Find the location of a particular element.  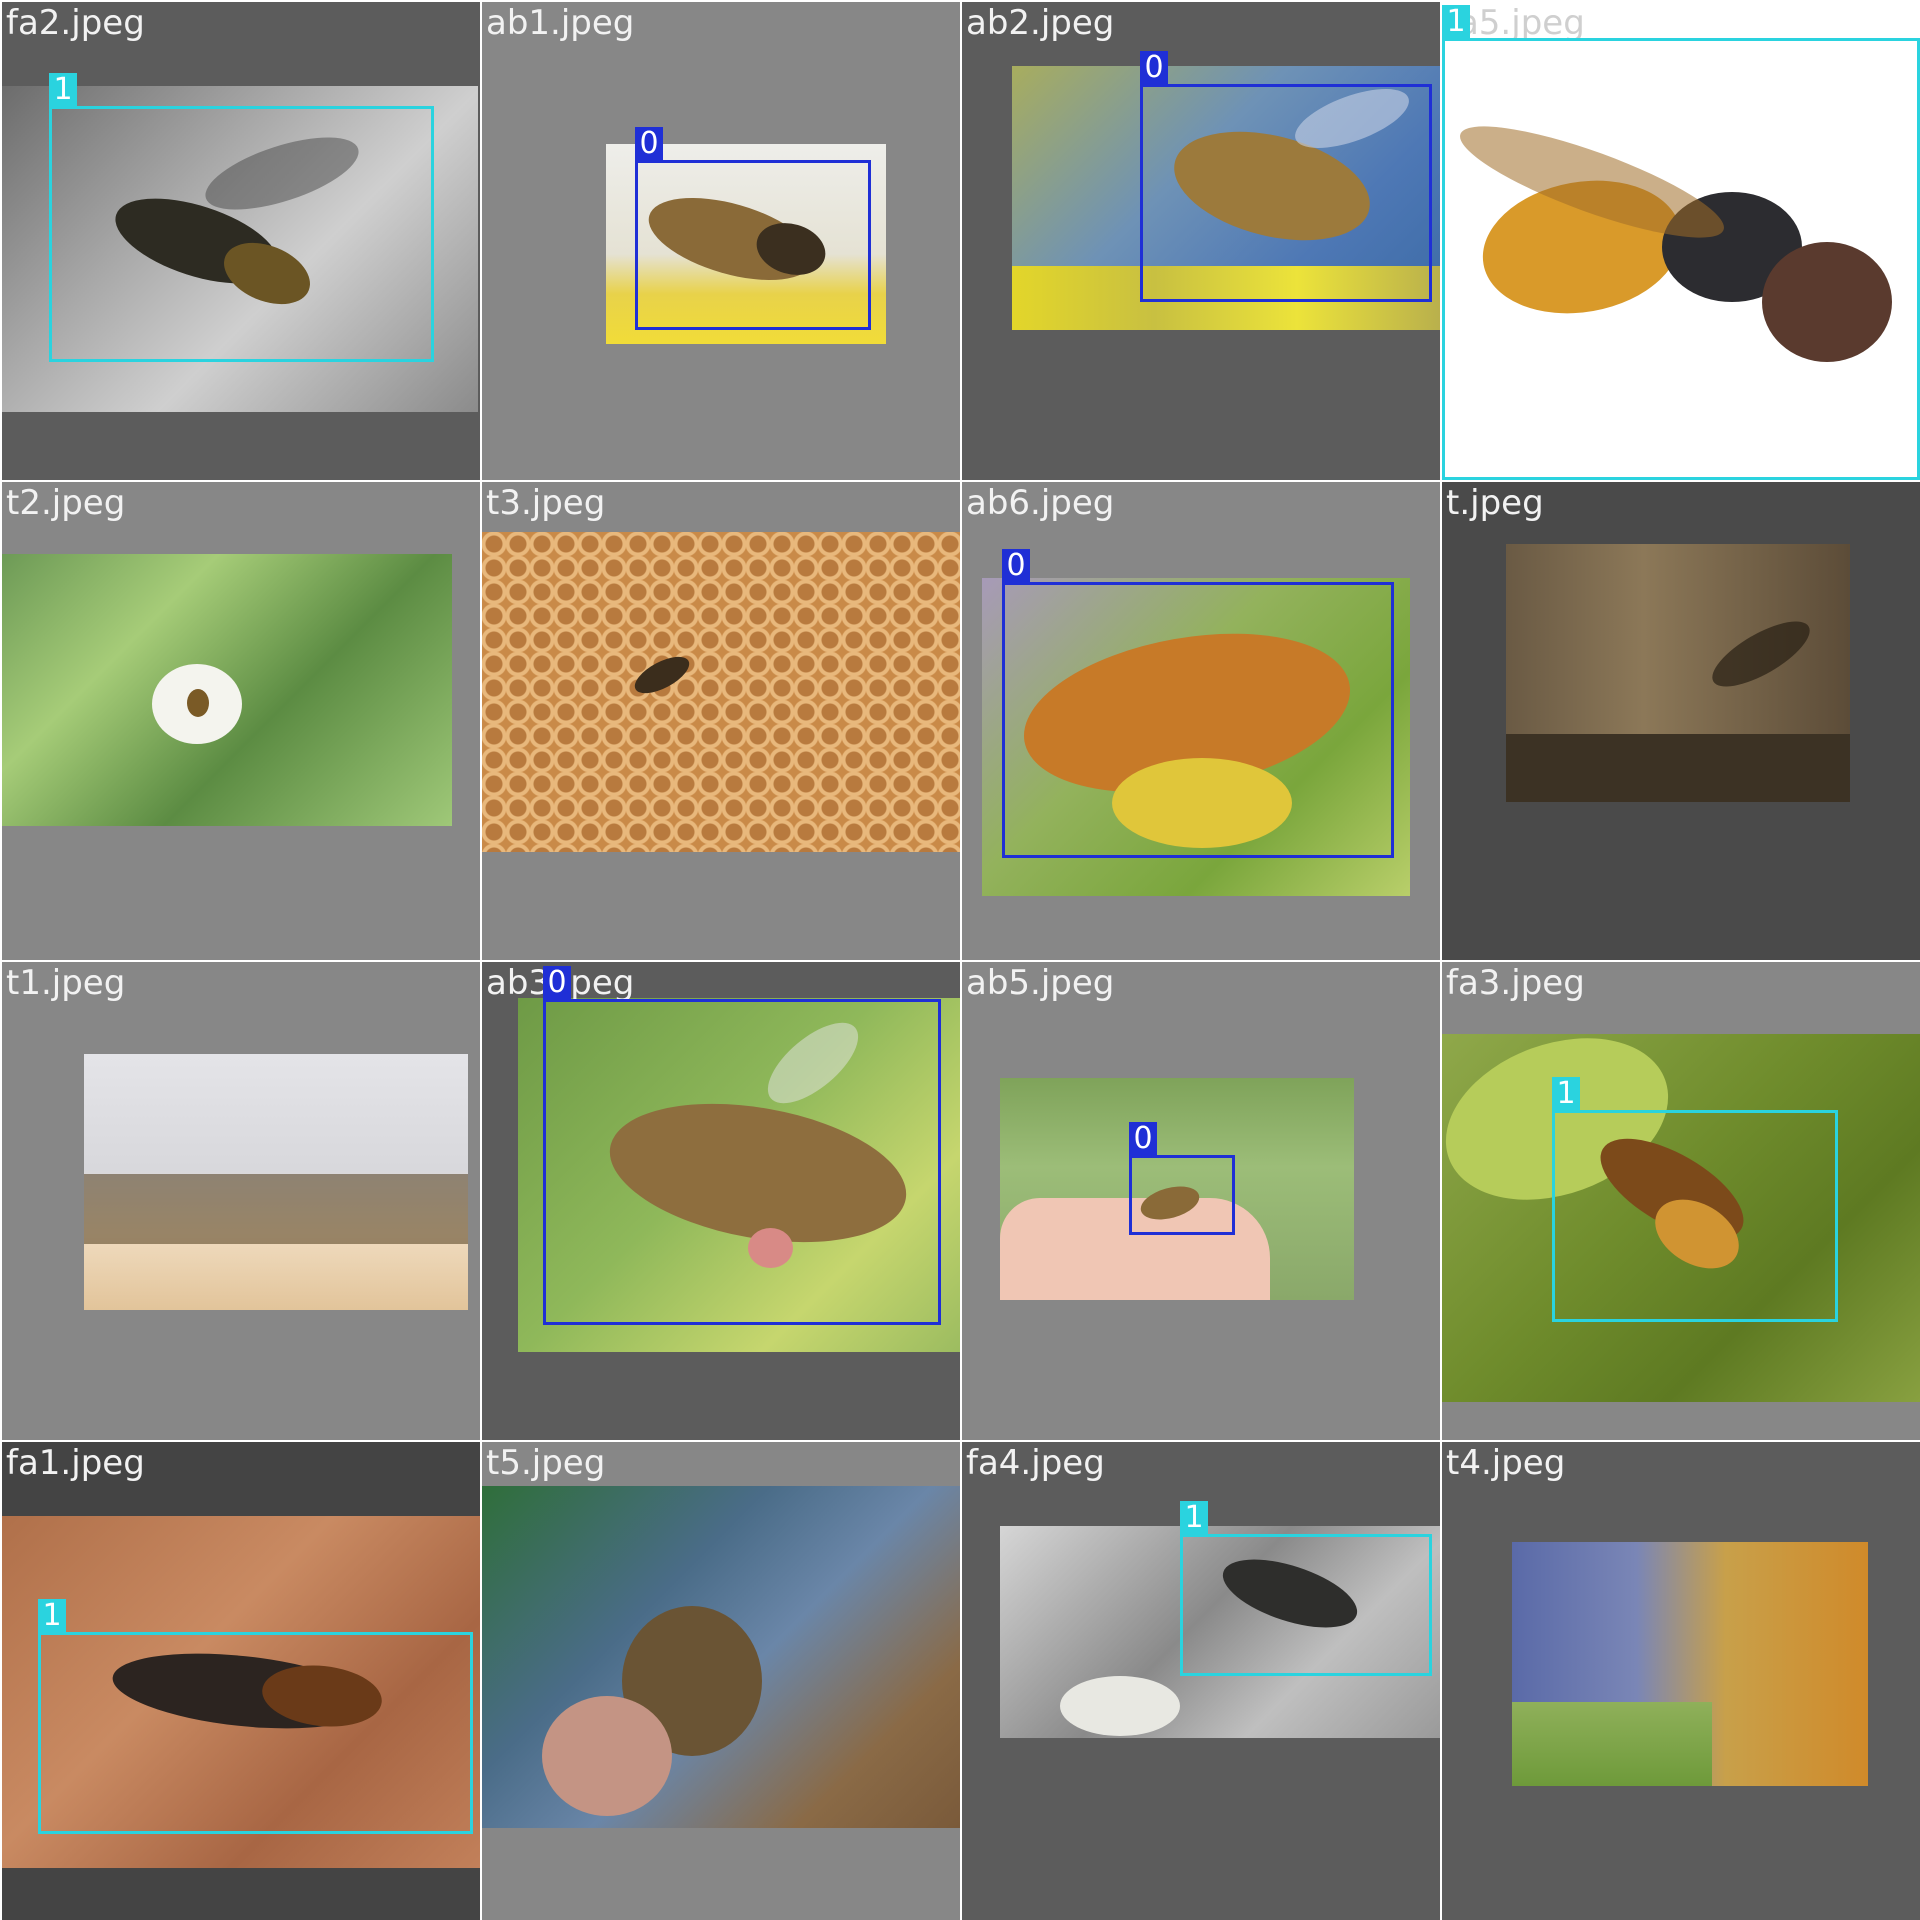

tile-t2: t2.jpeg is located at coordinates (241, 721).